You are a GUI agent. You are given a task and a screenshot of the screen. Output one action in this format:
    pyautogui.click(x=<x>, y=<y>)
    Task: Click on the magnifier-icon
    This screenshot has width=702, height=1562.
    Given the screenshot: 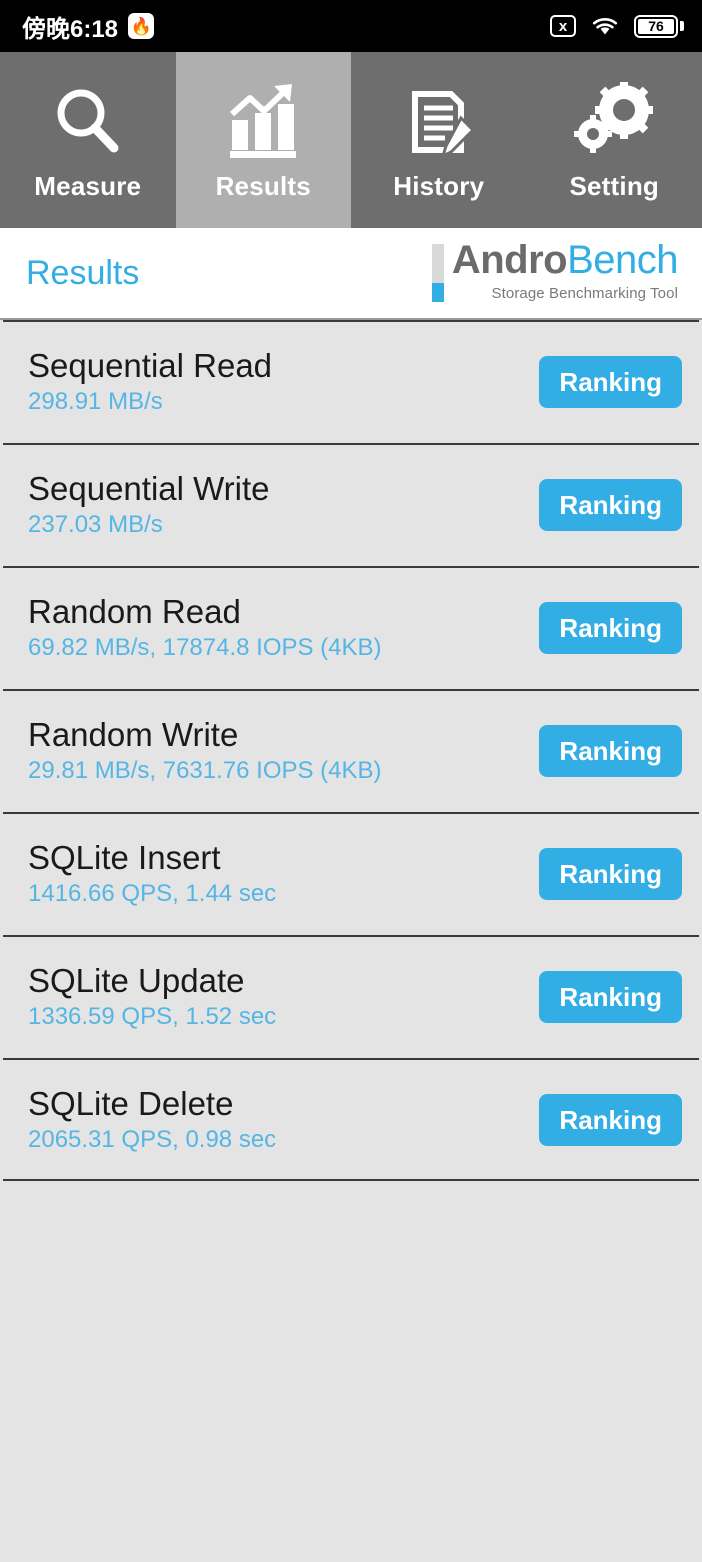 What is the action you would take?
    pyautogui.click(x=88, y=122)
    